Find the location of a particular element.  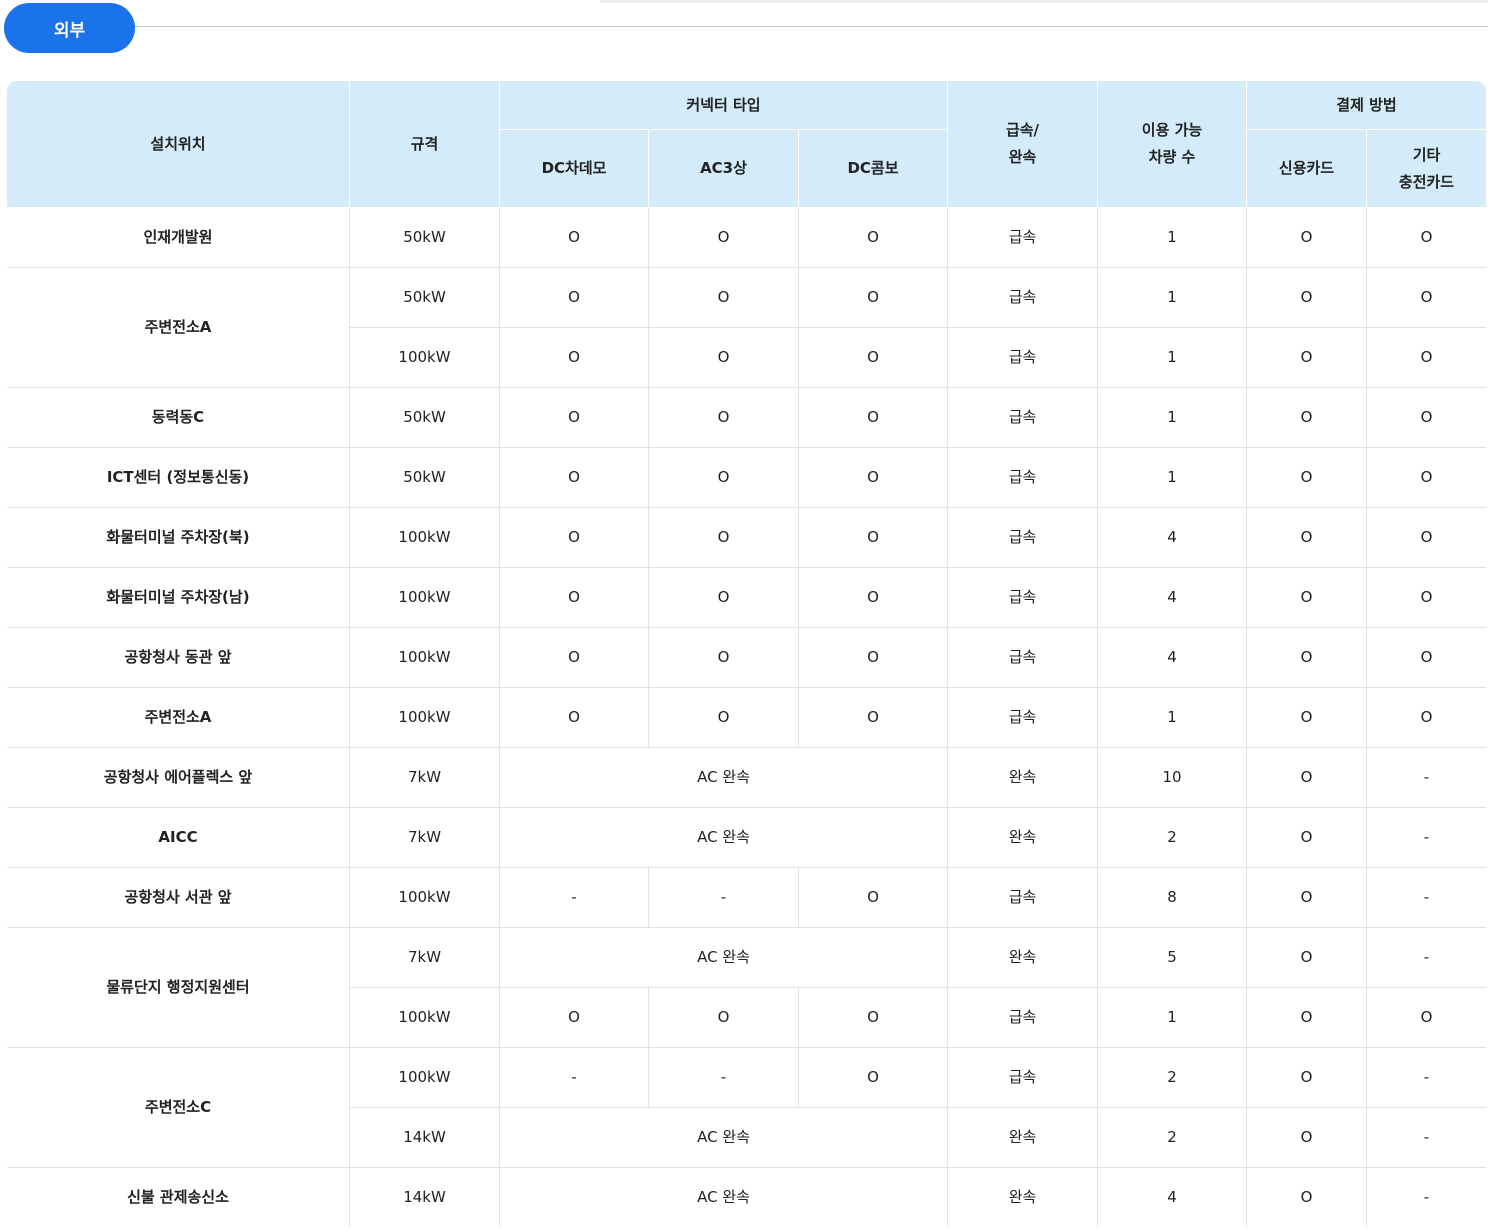

cell-capacity: 10 is located at coordinates (1172, 778).